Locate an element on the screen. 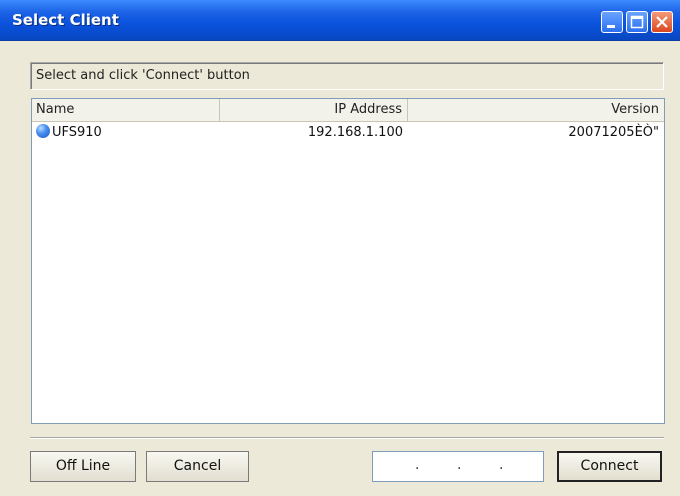 The height and width of the screenshot is (496, 680). ip-address-input: . . . is located at coordinates (458, 466).